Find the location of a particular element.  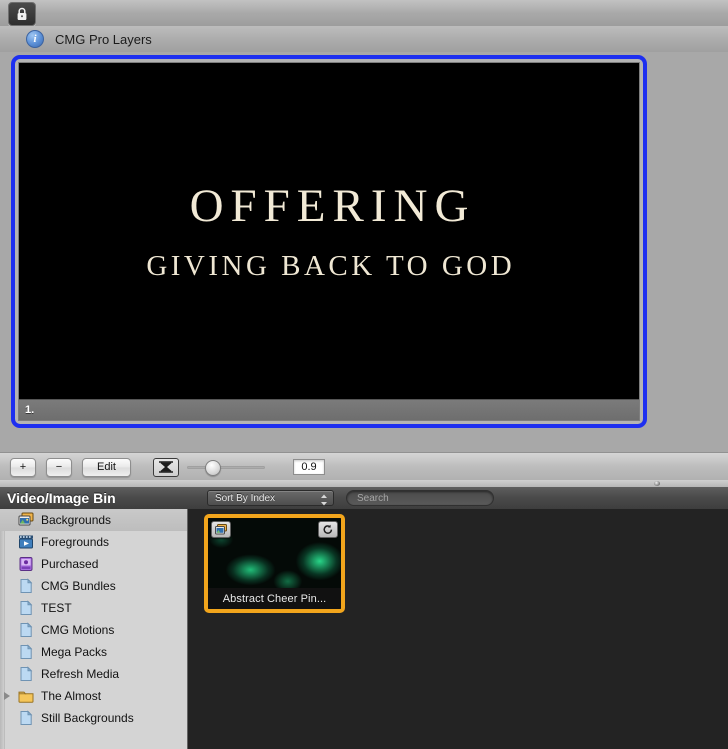

slider-track is located at coordinates (226, 467).